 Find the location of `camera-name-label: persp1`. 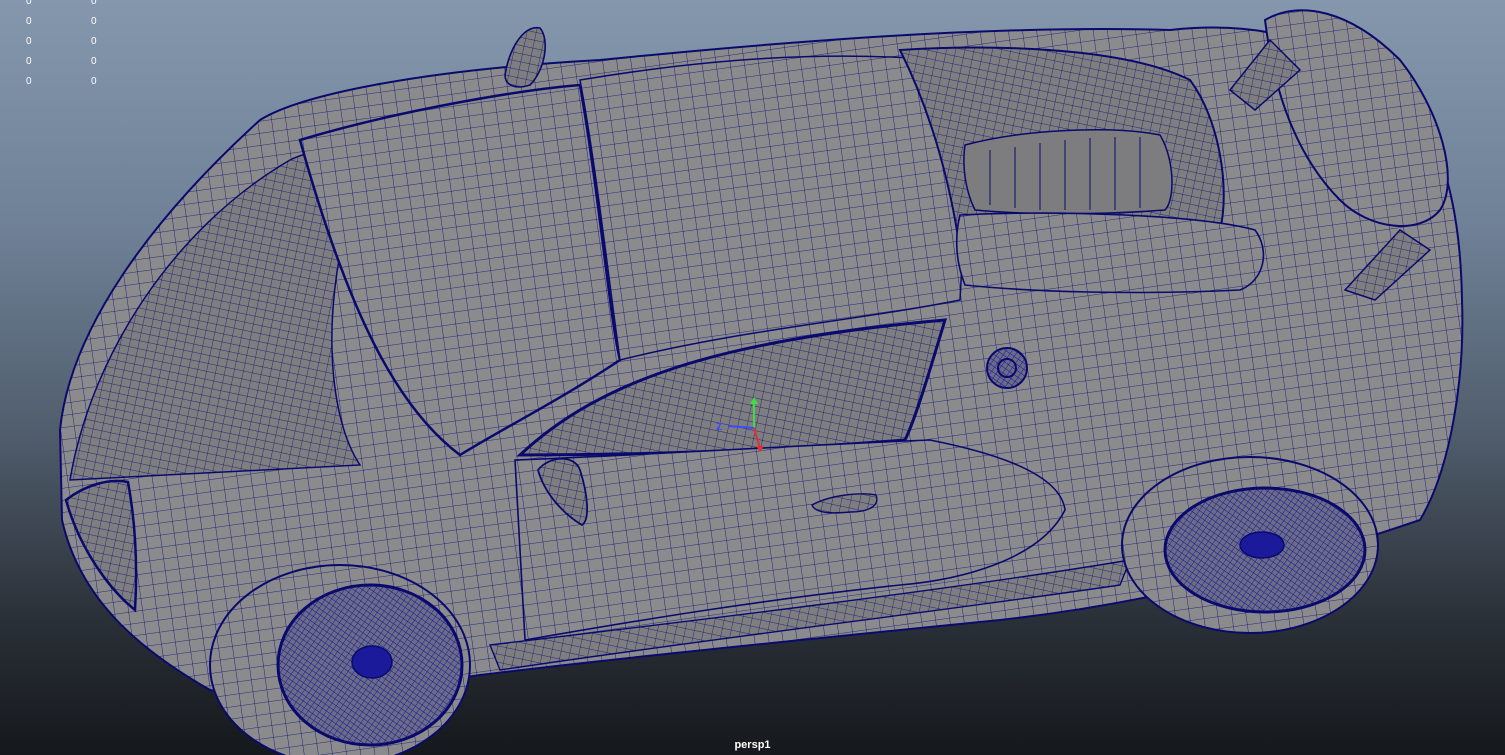

camera-name-label: persp1 is located at coordinates (752, 745).